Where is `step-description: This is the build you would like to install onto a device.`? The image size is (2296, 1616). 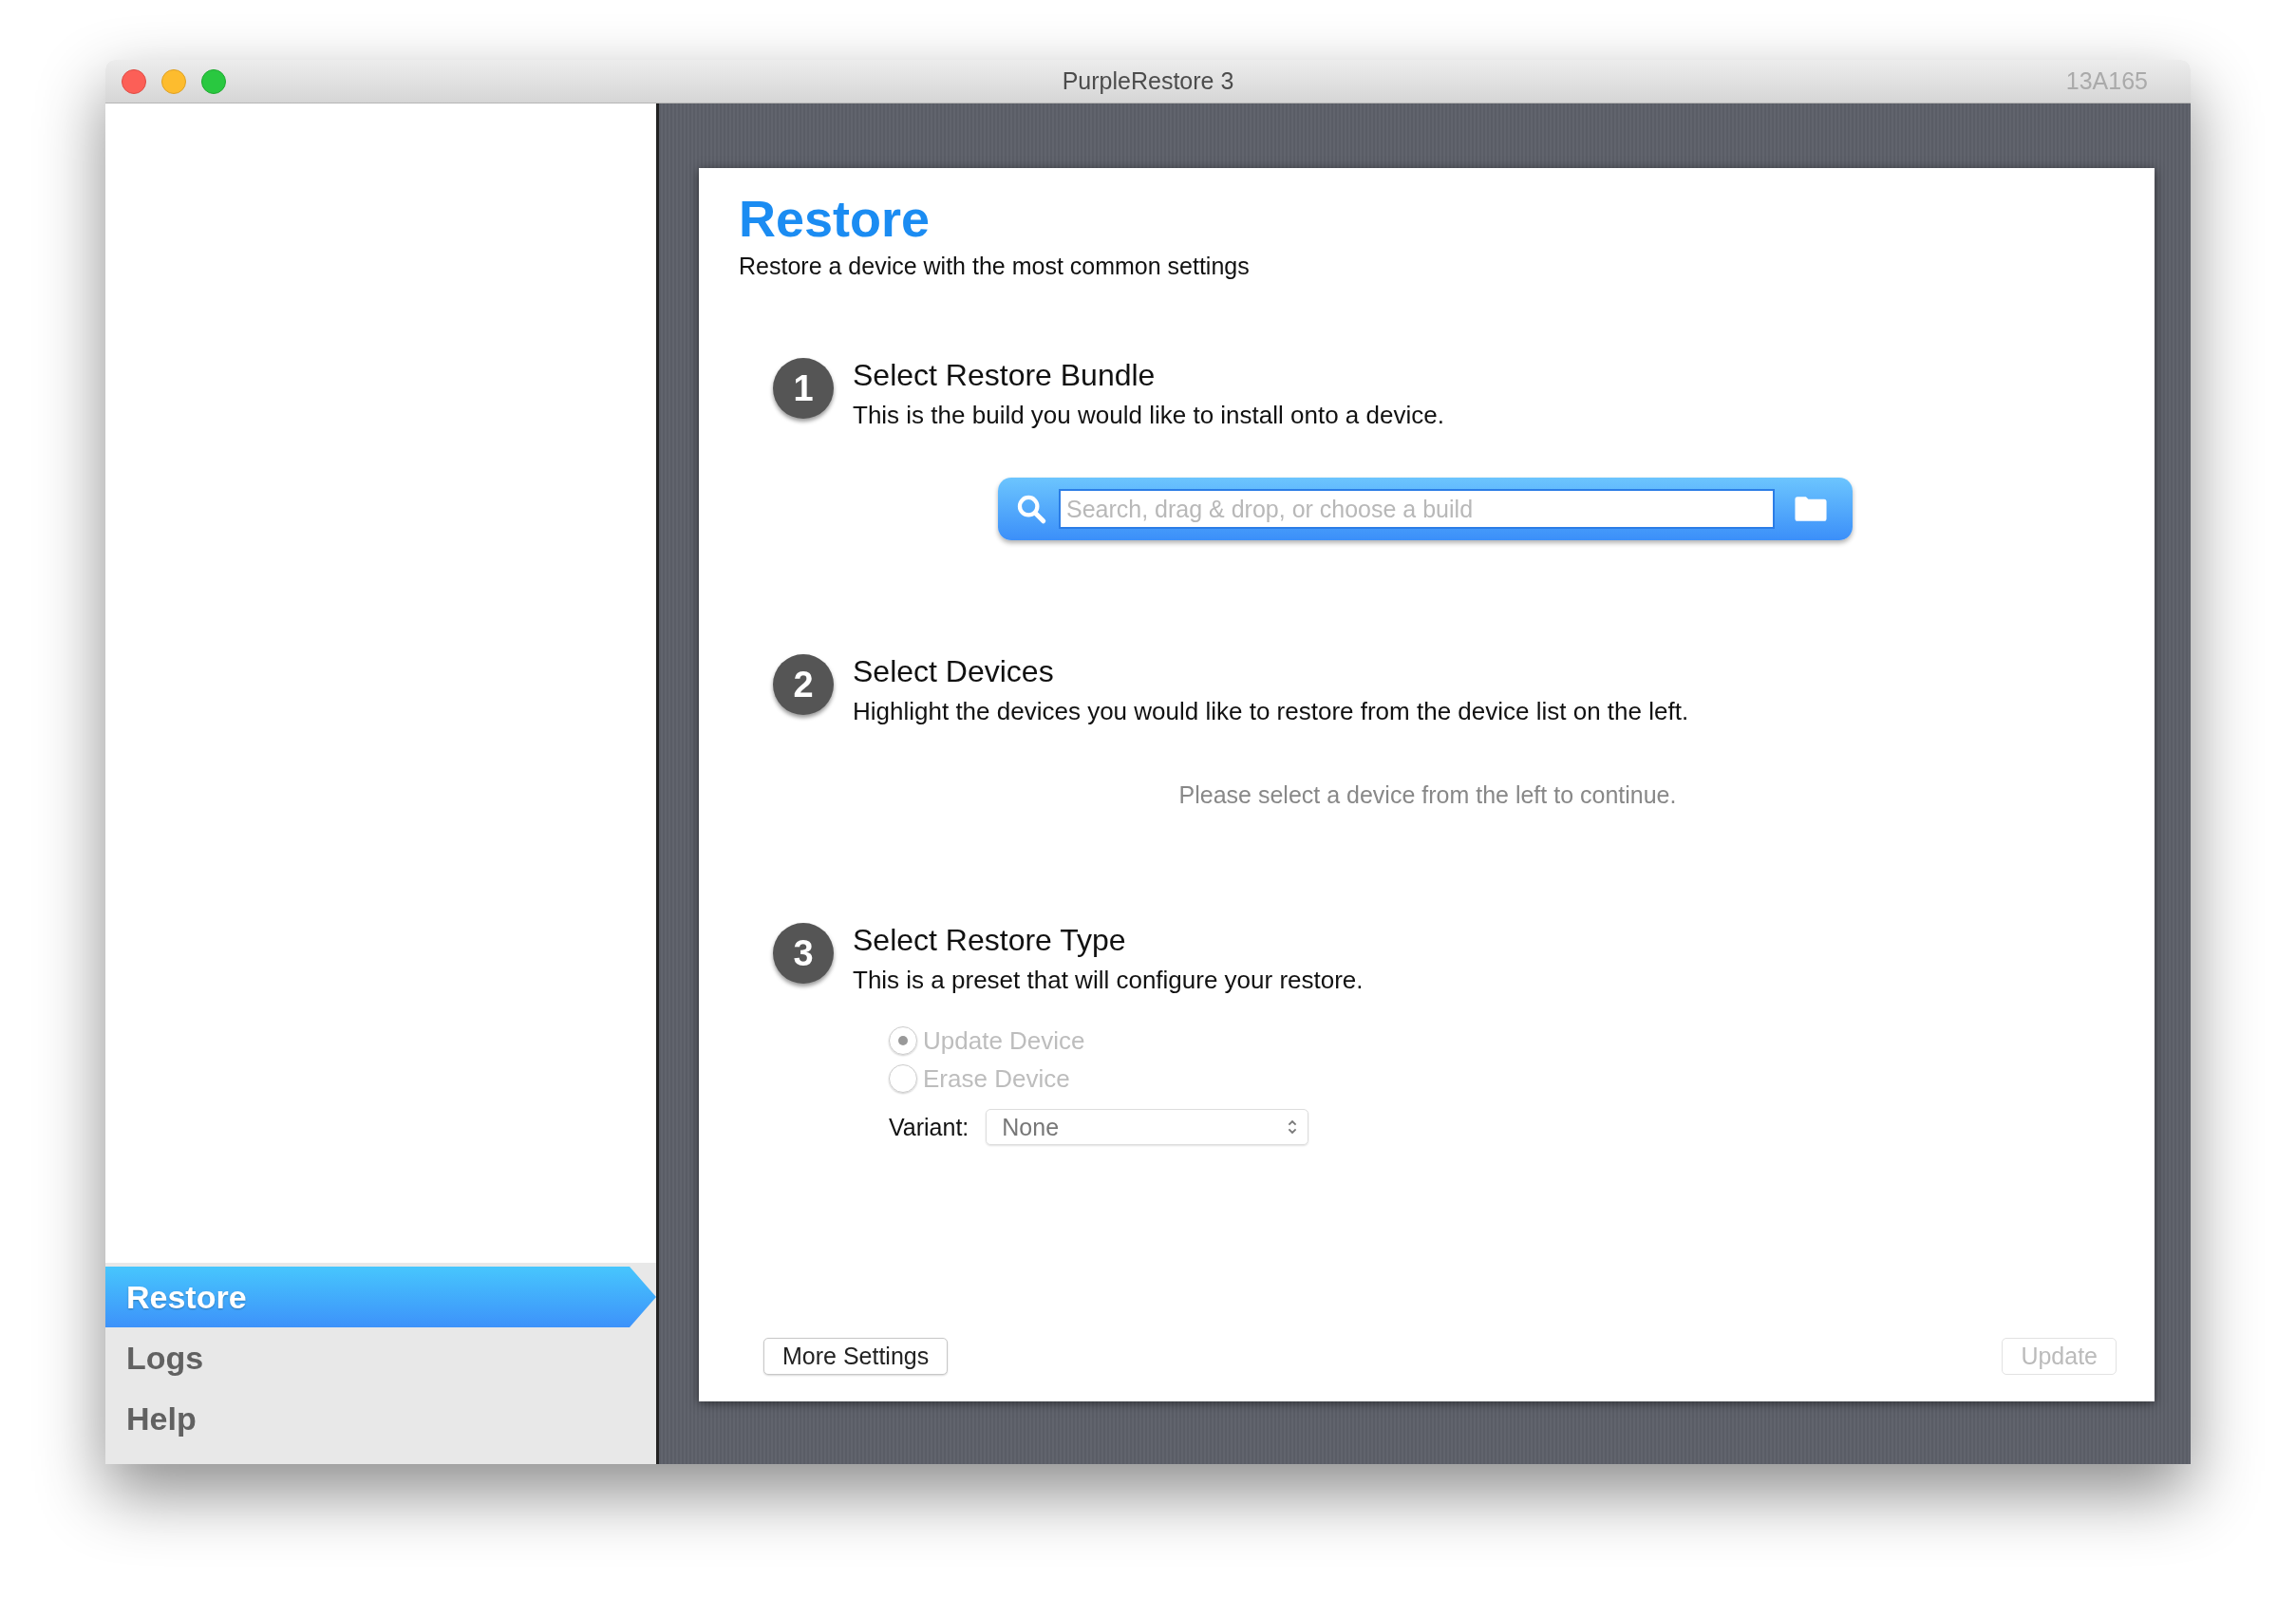
step-description: This is the build you would like to install onto a device. is located at coordinates (1148, 416).